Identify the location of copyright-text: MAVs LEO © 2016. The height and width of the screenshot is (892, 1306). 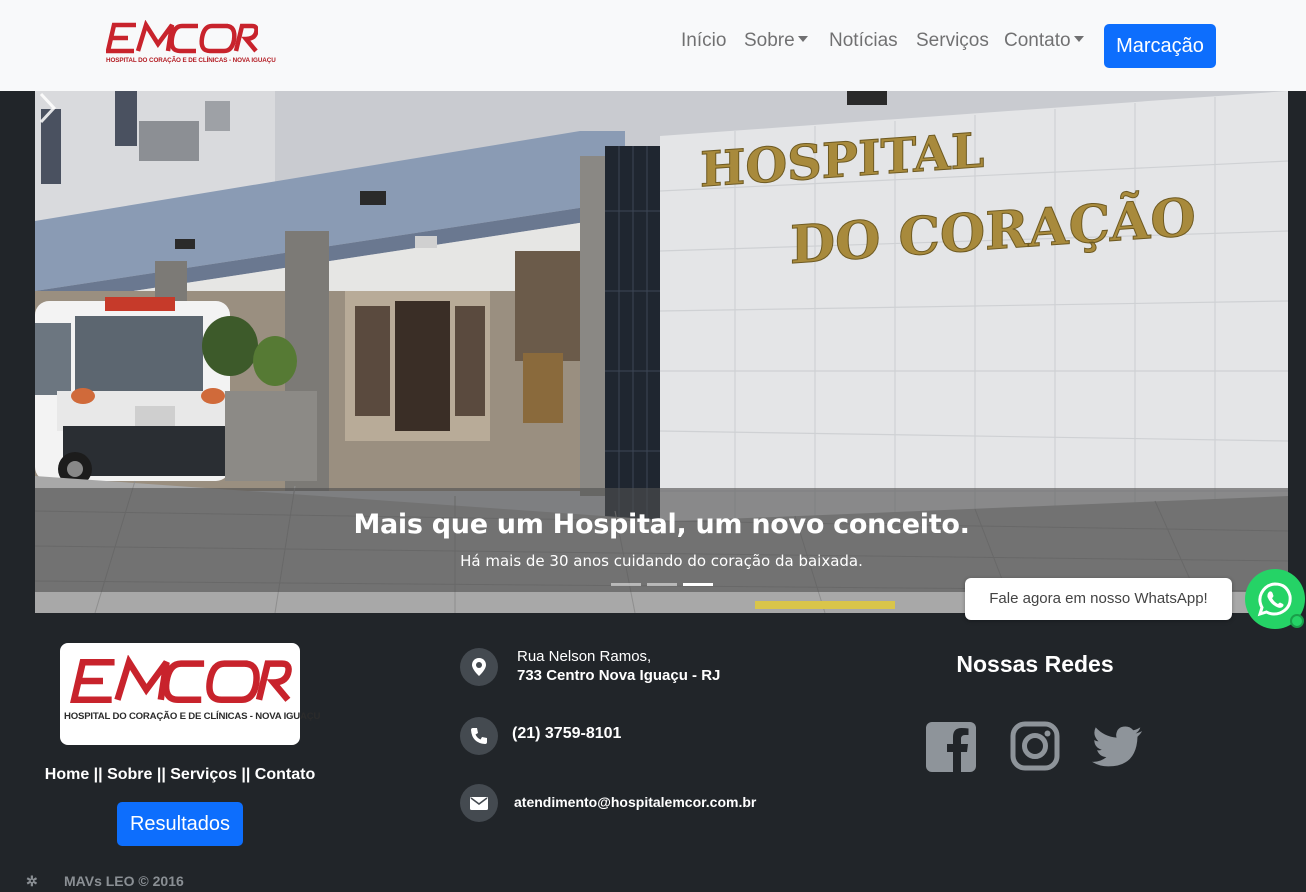
(124, 881).